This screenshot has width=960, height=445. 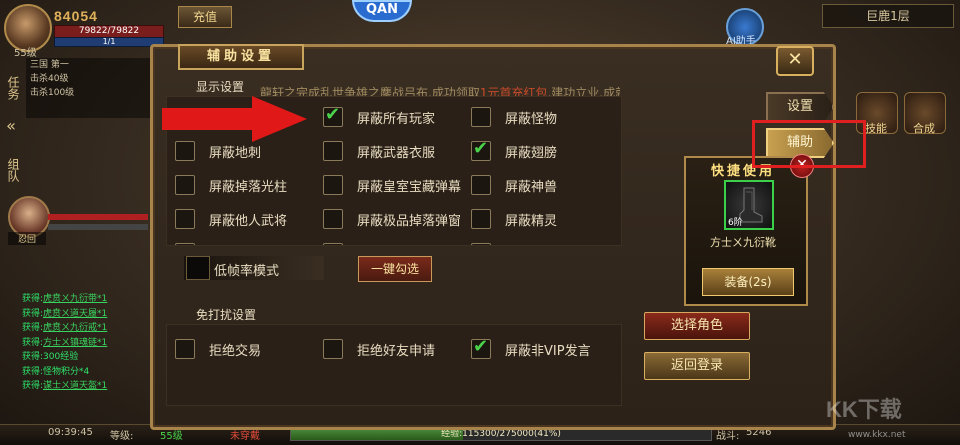 I want to click on equip-button: 装备(2s), so click(x=748, y=282).